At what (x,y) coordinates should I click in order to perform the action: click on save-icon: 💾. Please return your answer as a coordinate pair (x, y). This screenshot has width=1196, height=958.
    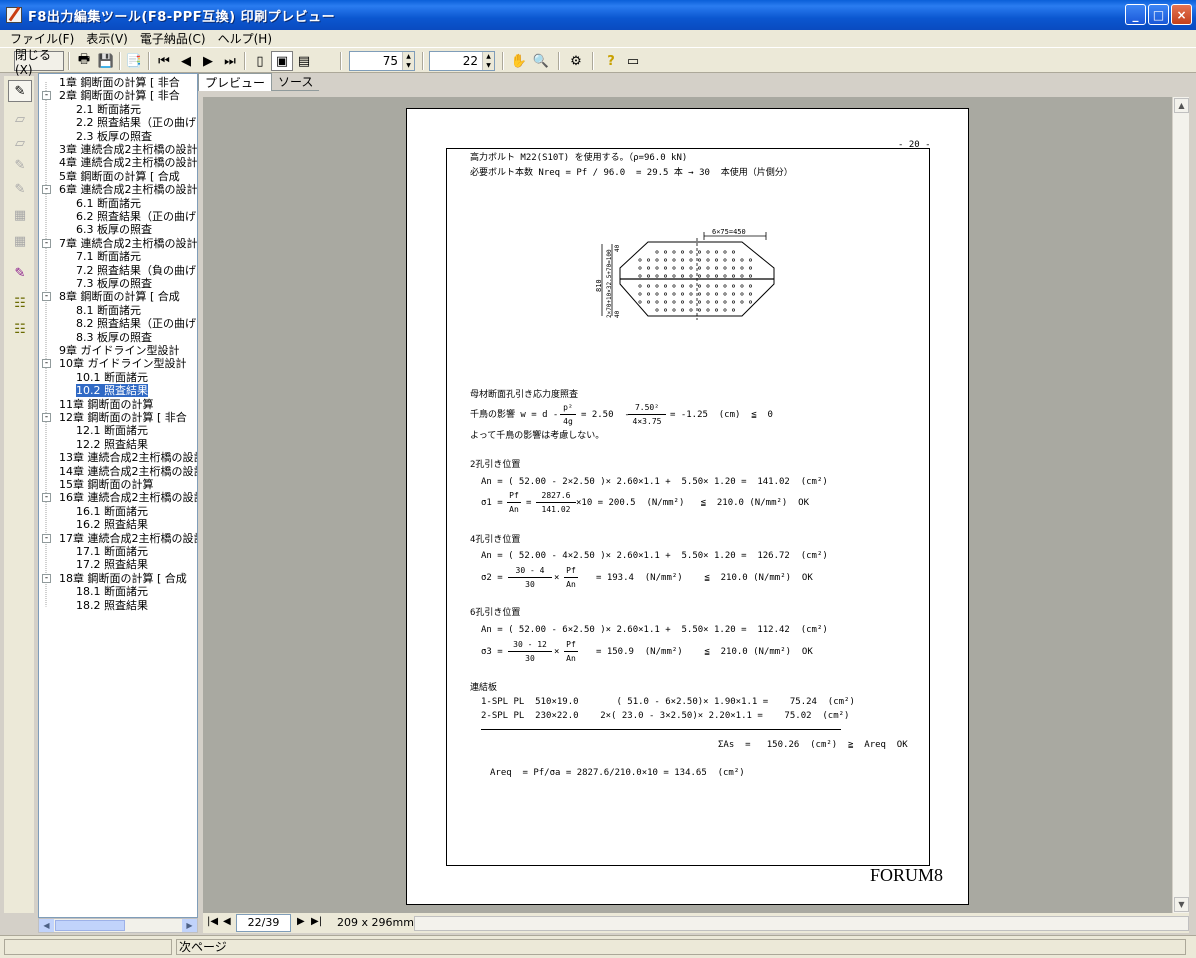
    Looking at the image, I should click on (106, 61).